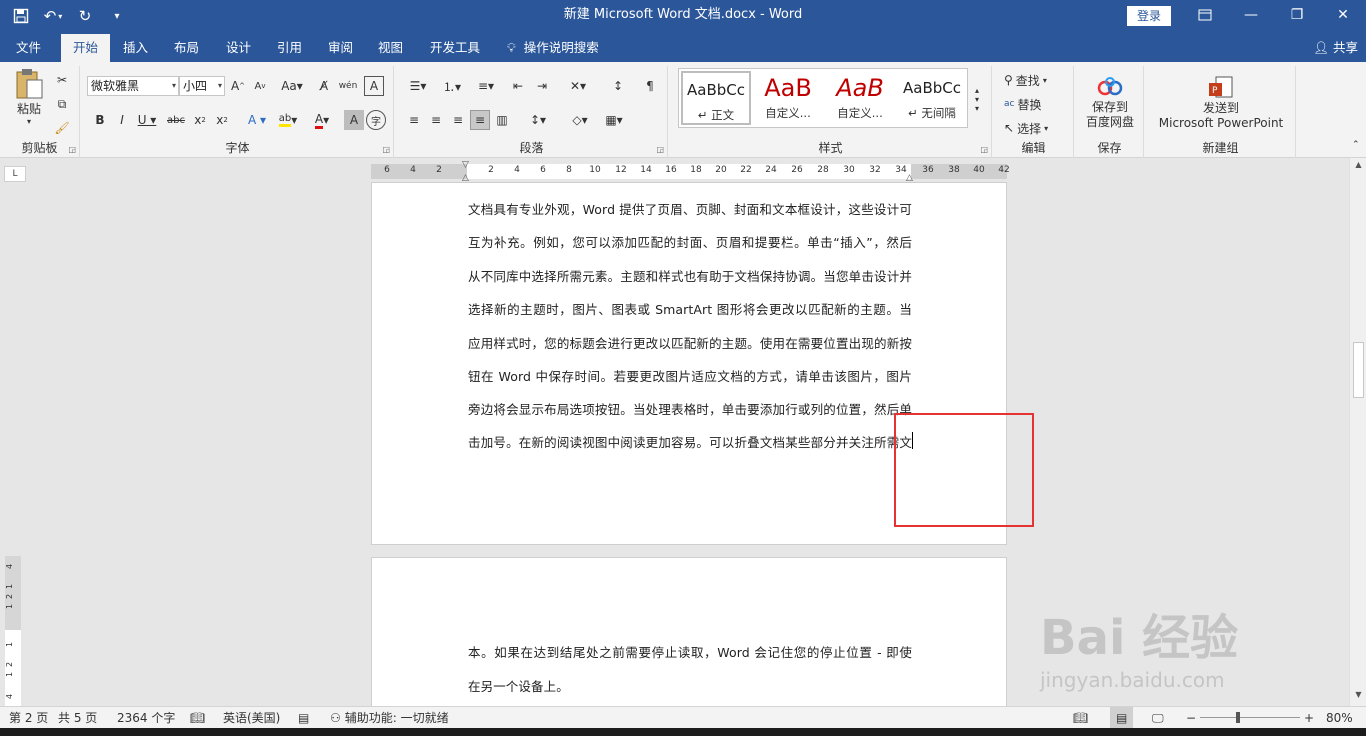 The width and height of the screenshot is (1366, 736). I want to click on login-button: 登录, so click(1149, 16).